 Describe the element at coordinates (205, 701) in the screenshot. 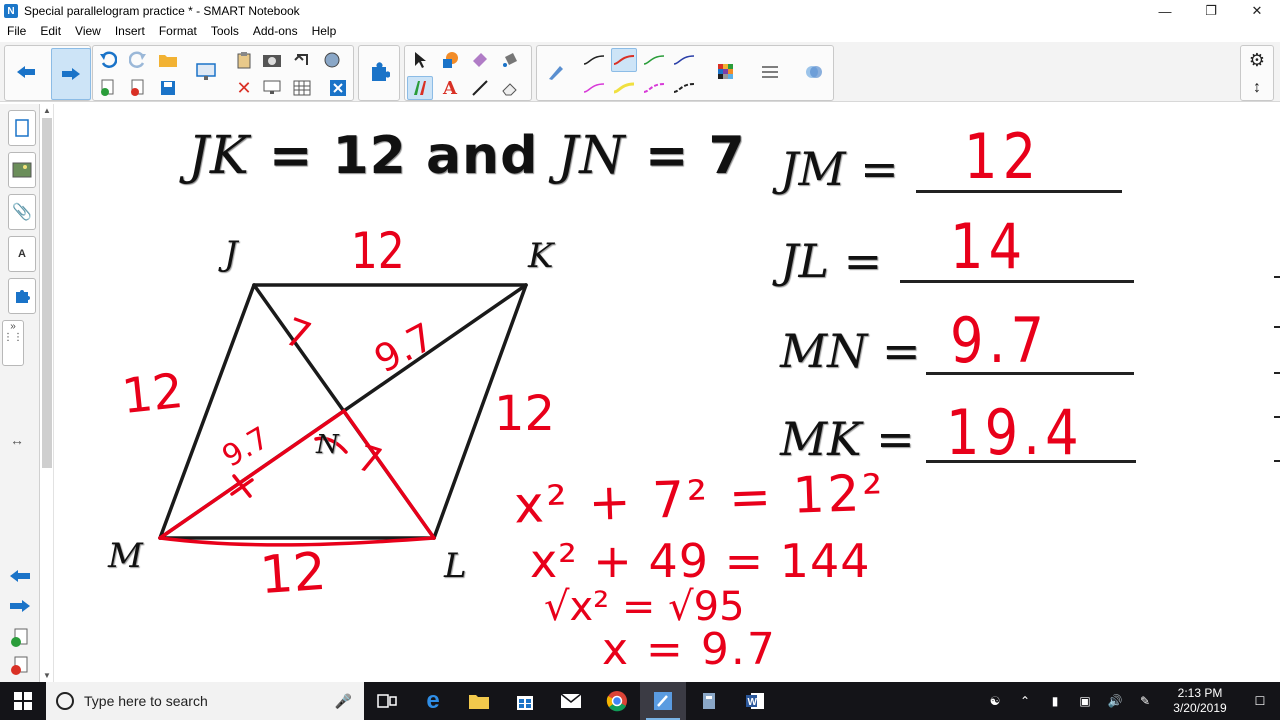

I see `taskbar-search-box: Type here to search 🎤` at that location.